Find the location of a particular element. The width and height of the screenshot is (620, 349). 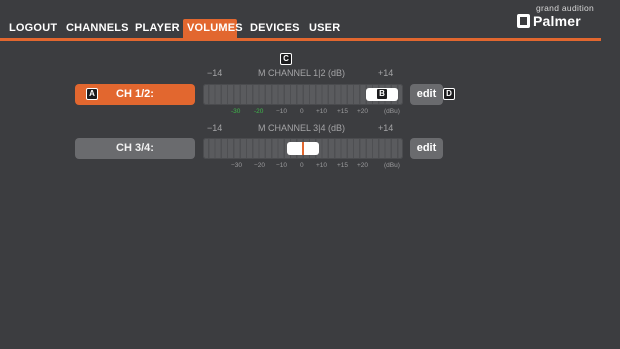

nav-volumes: VOLUMES is located at coordinates (215, 28).